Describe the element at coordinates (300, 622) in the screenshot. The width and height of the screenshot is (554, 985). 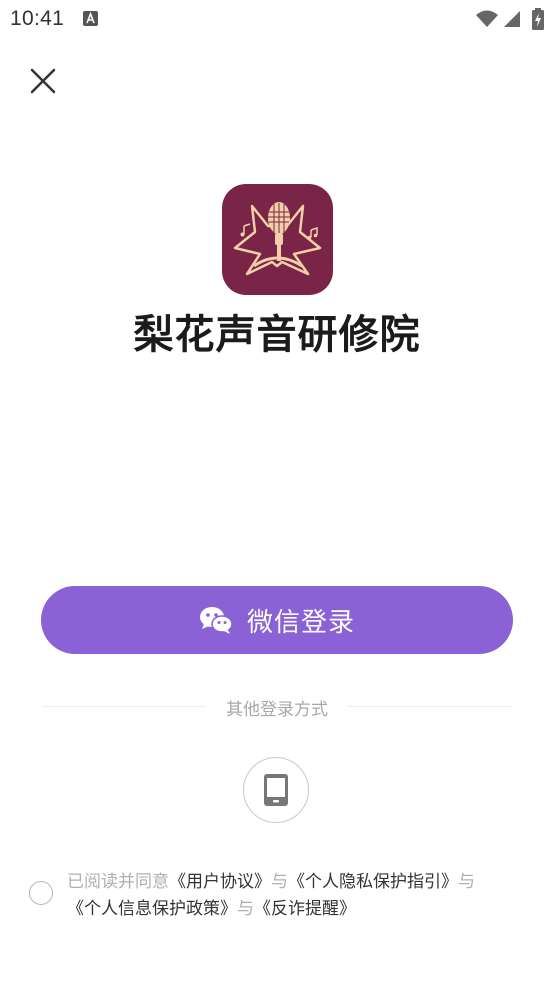
I see `wechat-login-label: 微信登录` at that location.